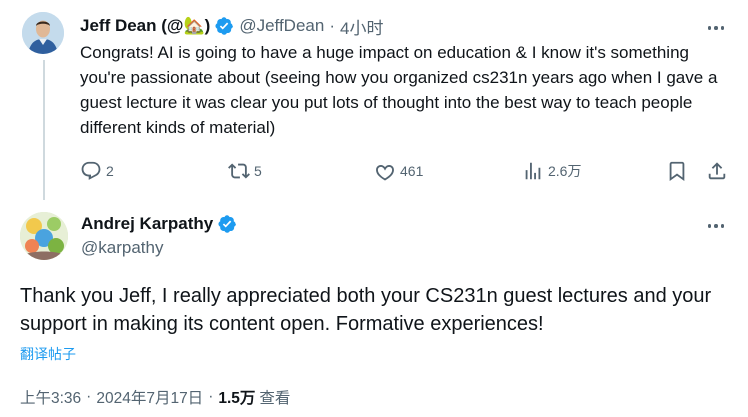 The image size is (748, 417). I want to click on reply-count: 2, so click(110, 171).